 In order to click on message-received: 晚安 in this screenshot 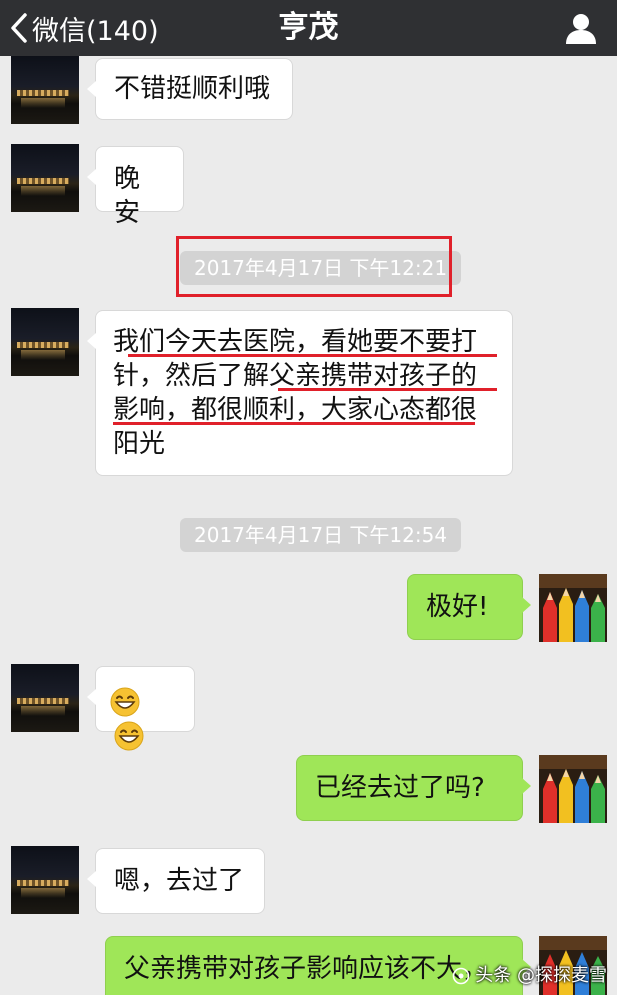, I will do `click(135, 187)`.